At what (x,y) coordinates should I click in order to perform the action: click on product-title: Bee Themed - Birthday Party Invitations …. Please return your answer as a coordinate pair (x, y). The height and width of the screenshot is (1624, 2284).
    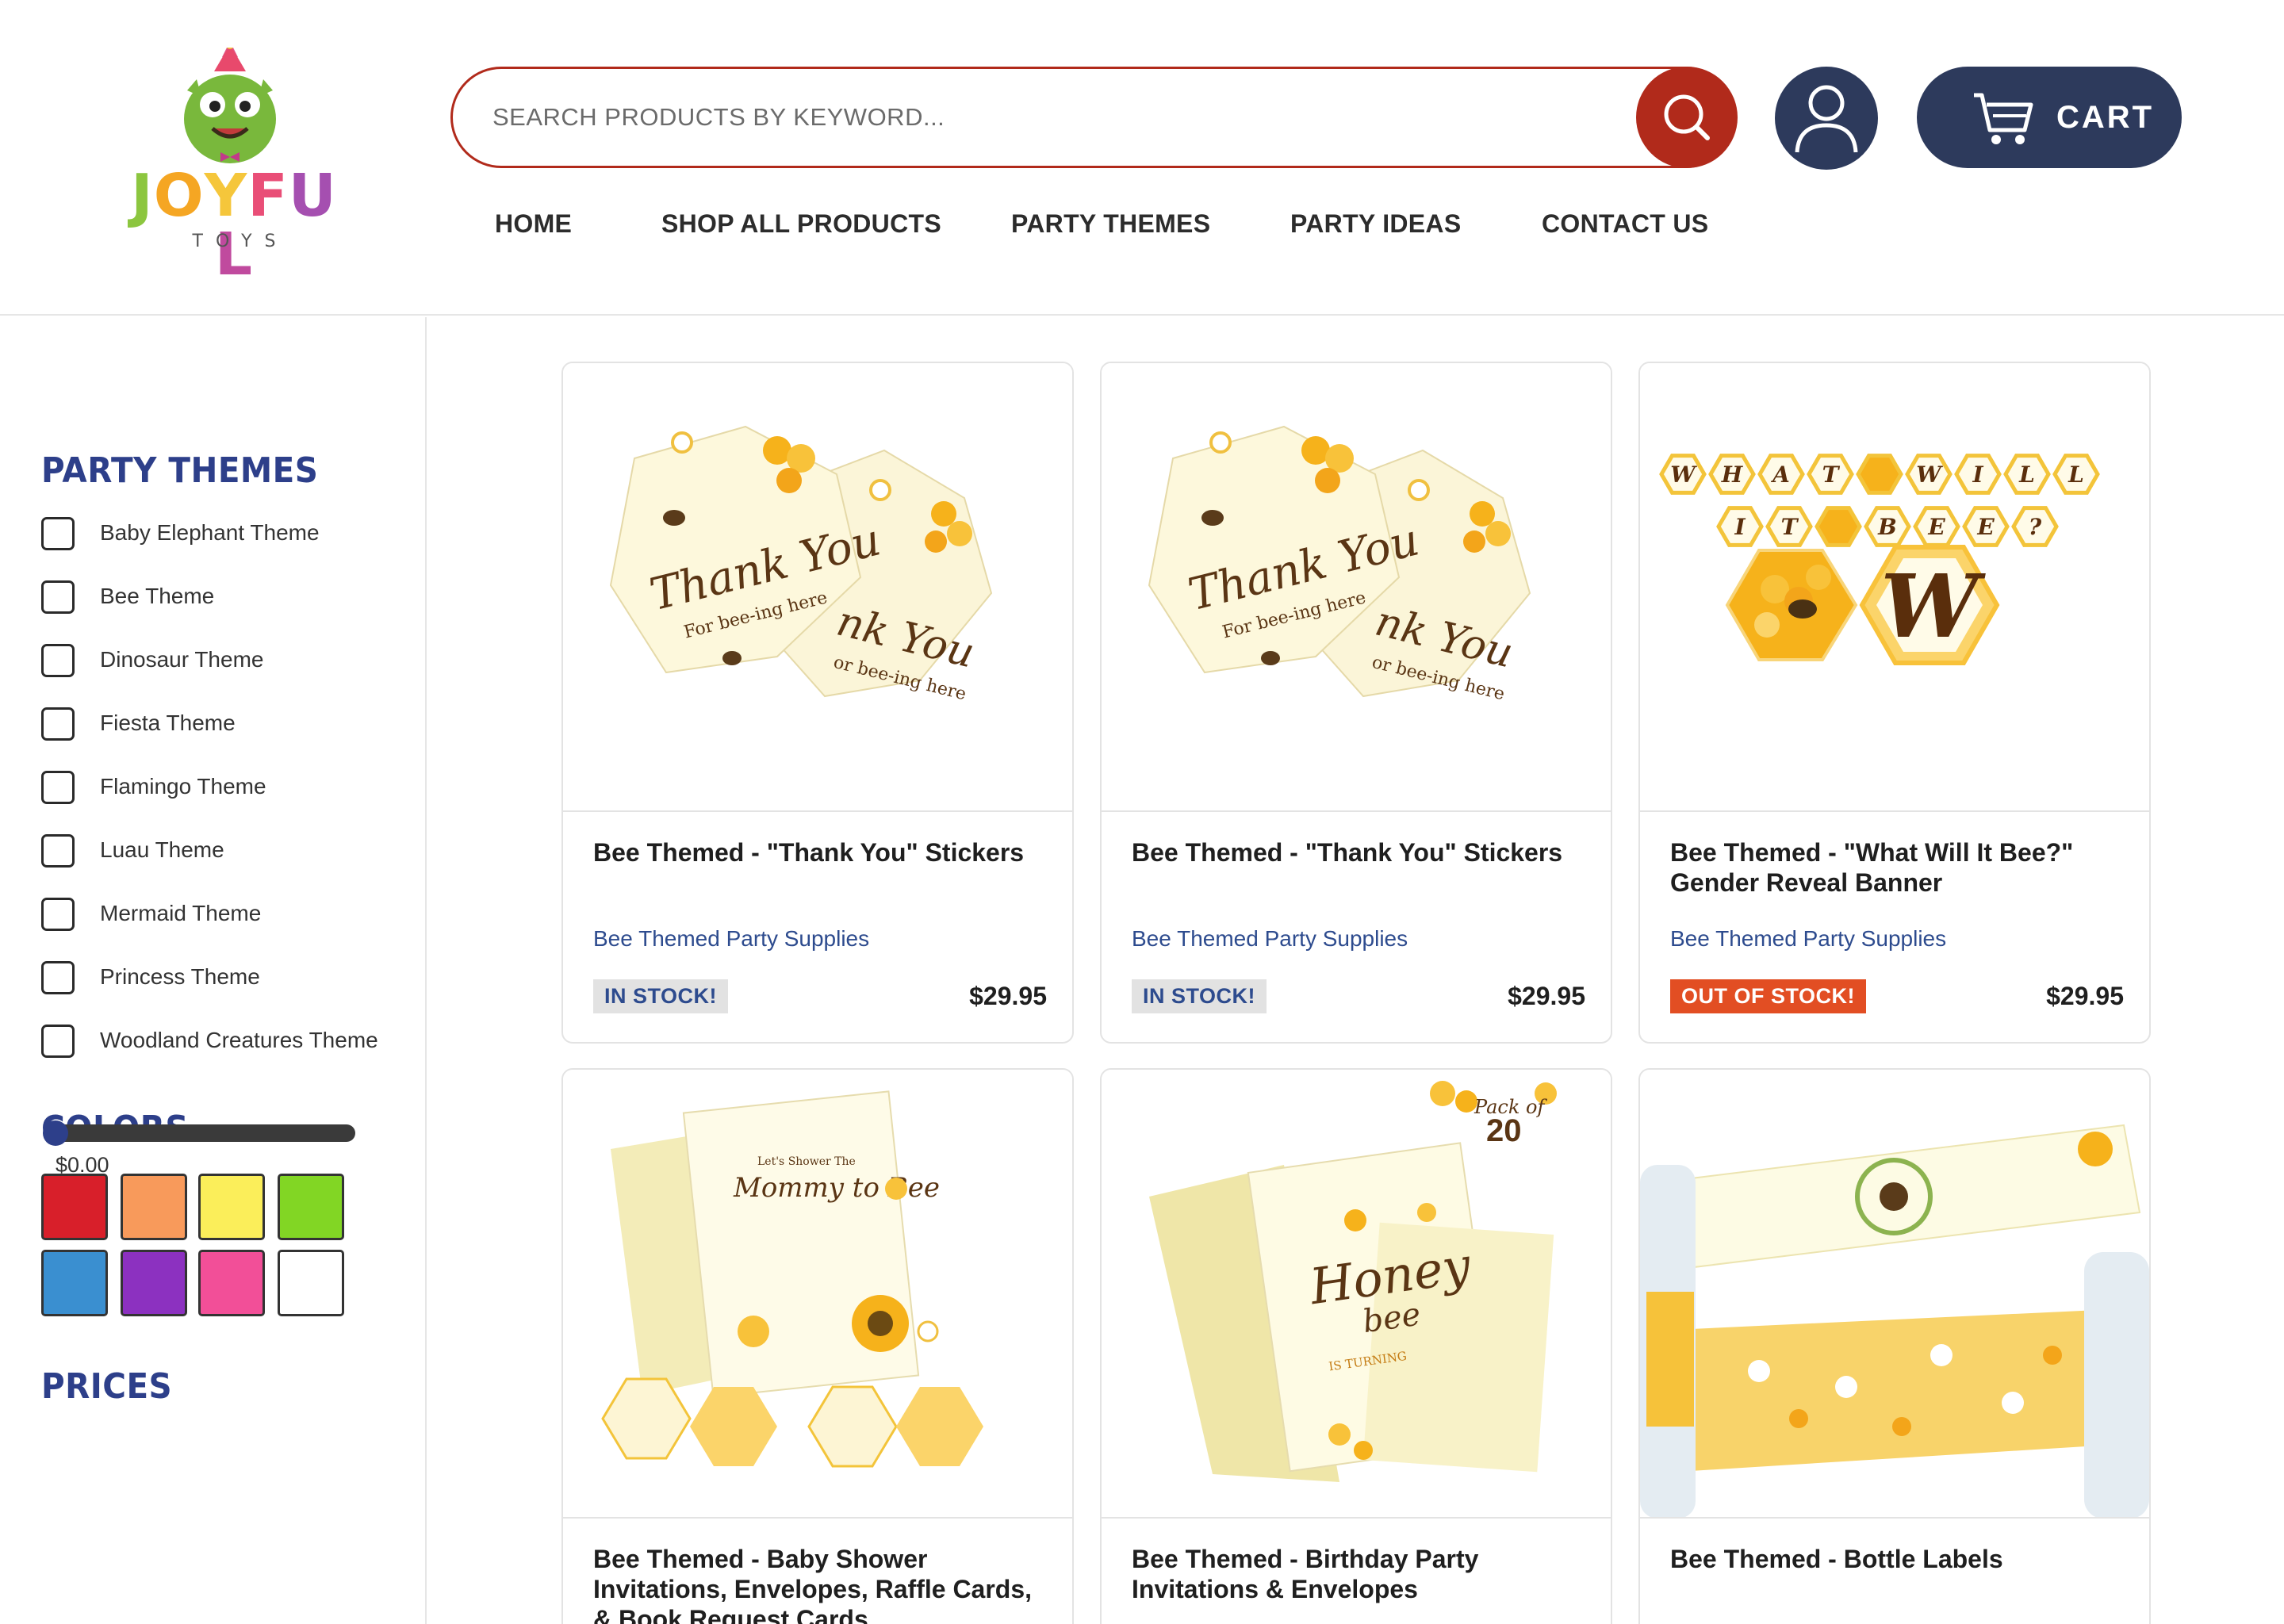
    Looking at the image, I should click on (1362, 1574).